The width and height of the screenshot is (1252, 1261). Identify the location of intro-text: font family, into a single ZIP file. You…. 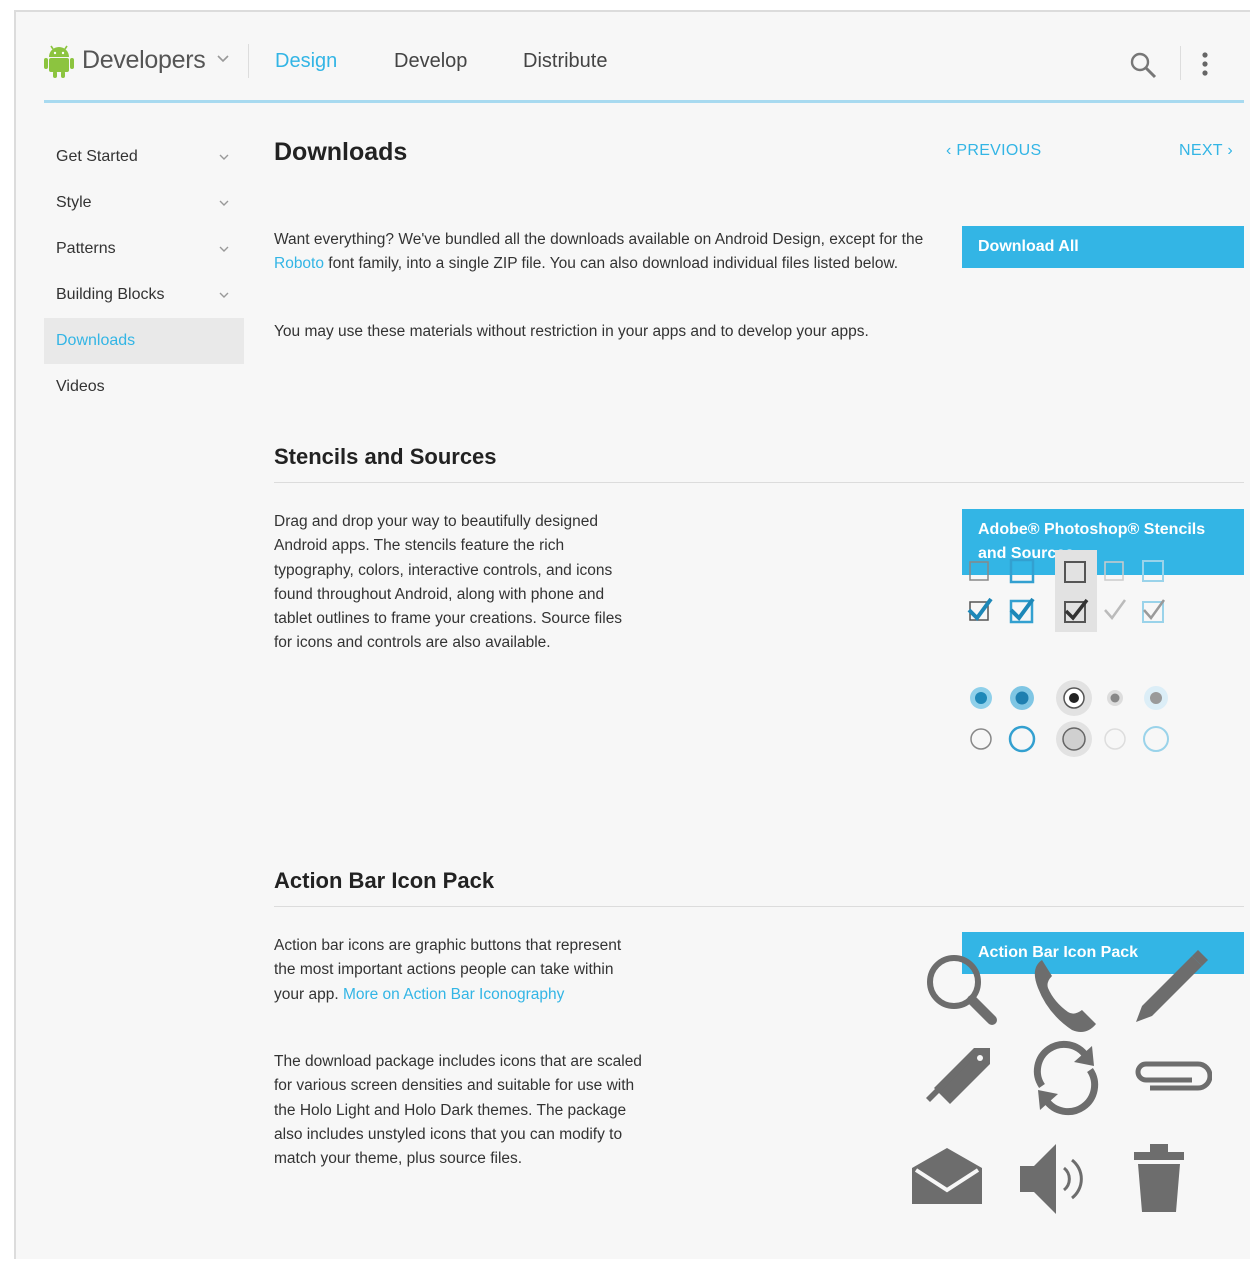
(611, 264).